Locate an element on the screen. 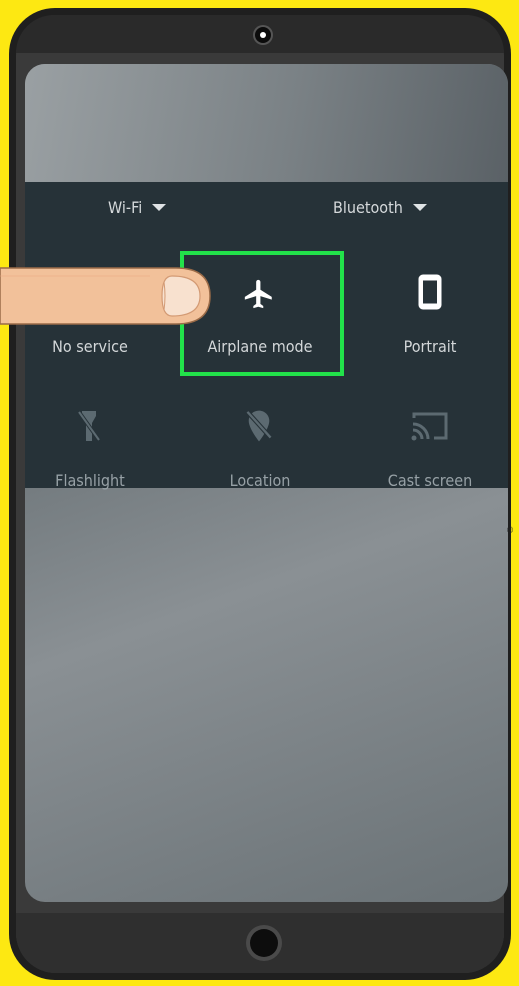  screen-dimmed-area is located at coordinates (266, 123).